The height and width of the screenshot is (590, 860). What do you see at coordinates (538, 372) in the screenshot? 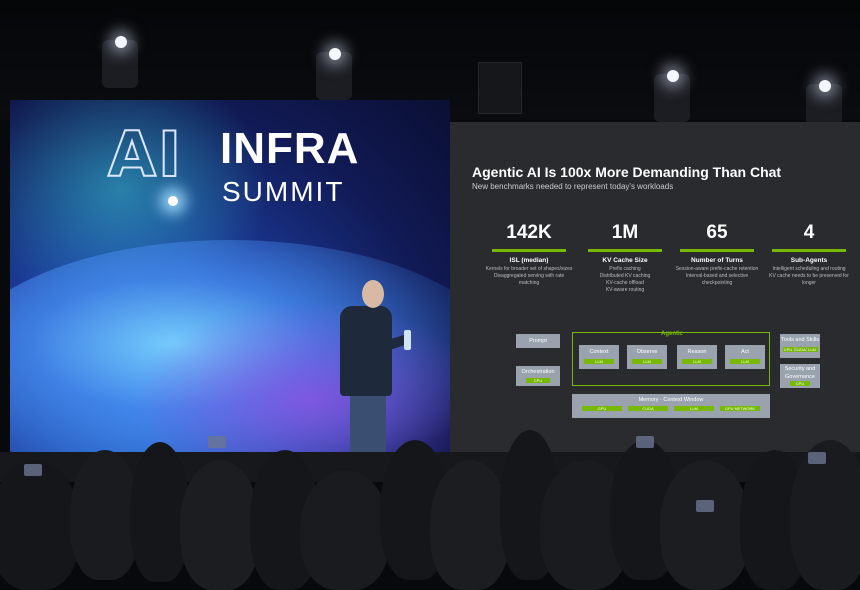
I see `box-label: Orchestration` at bounding box center [538, 372].